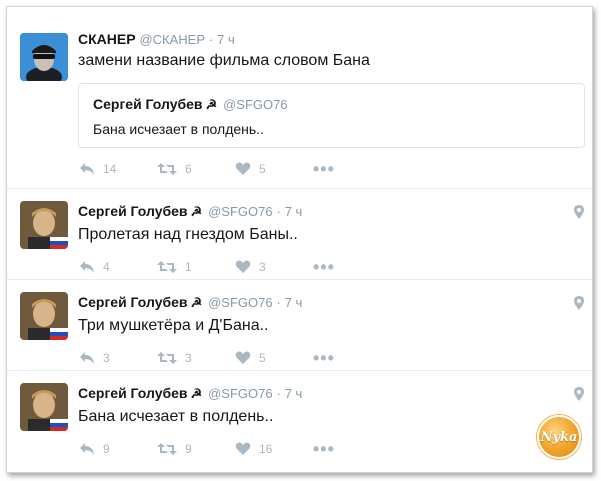 Image resolution: width=601 pixels, height=481 pixels. I want to click on tweet-actions: 14 6 5 •••, so click(207, 169).